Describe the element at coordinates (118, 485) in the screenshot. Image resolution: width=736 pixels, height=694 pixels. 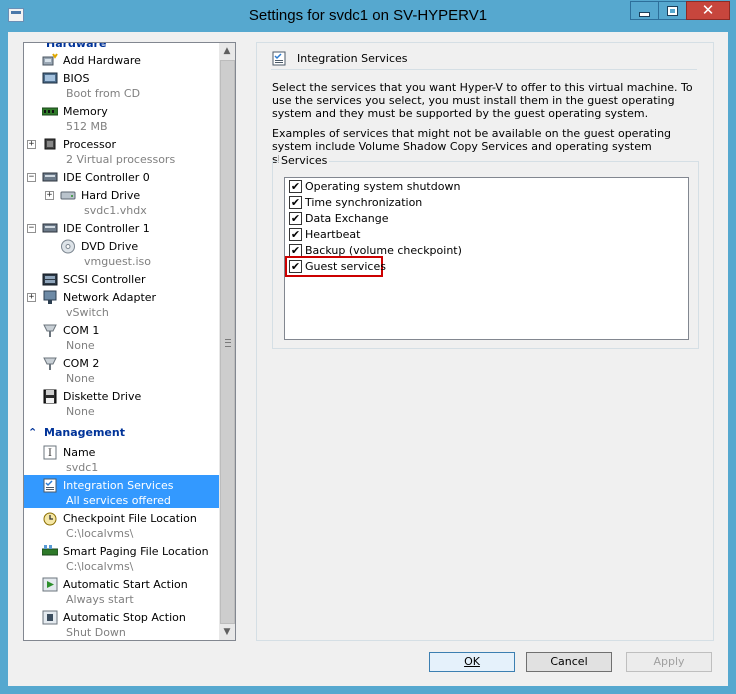
I see `tree-item-label: Integration Services` at that location.